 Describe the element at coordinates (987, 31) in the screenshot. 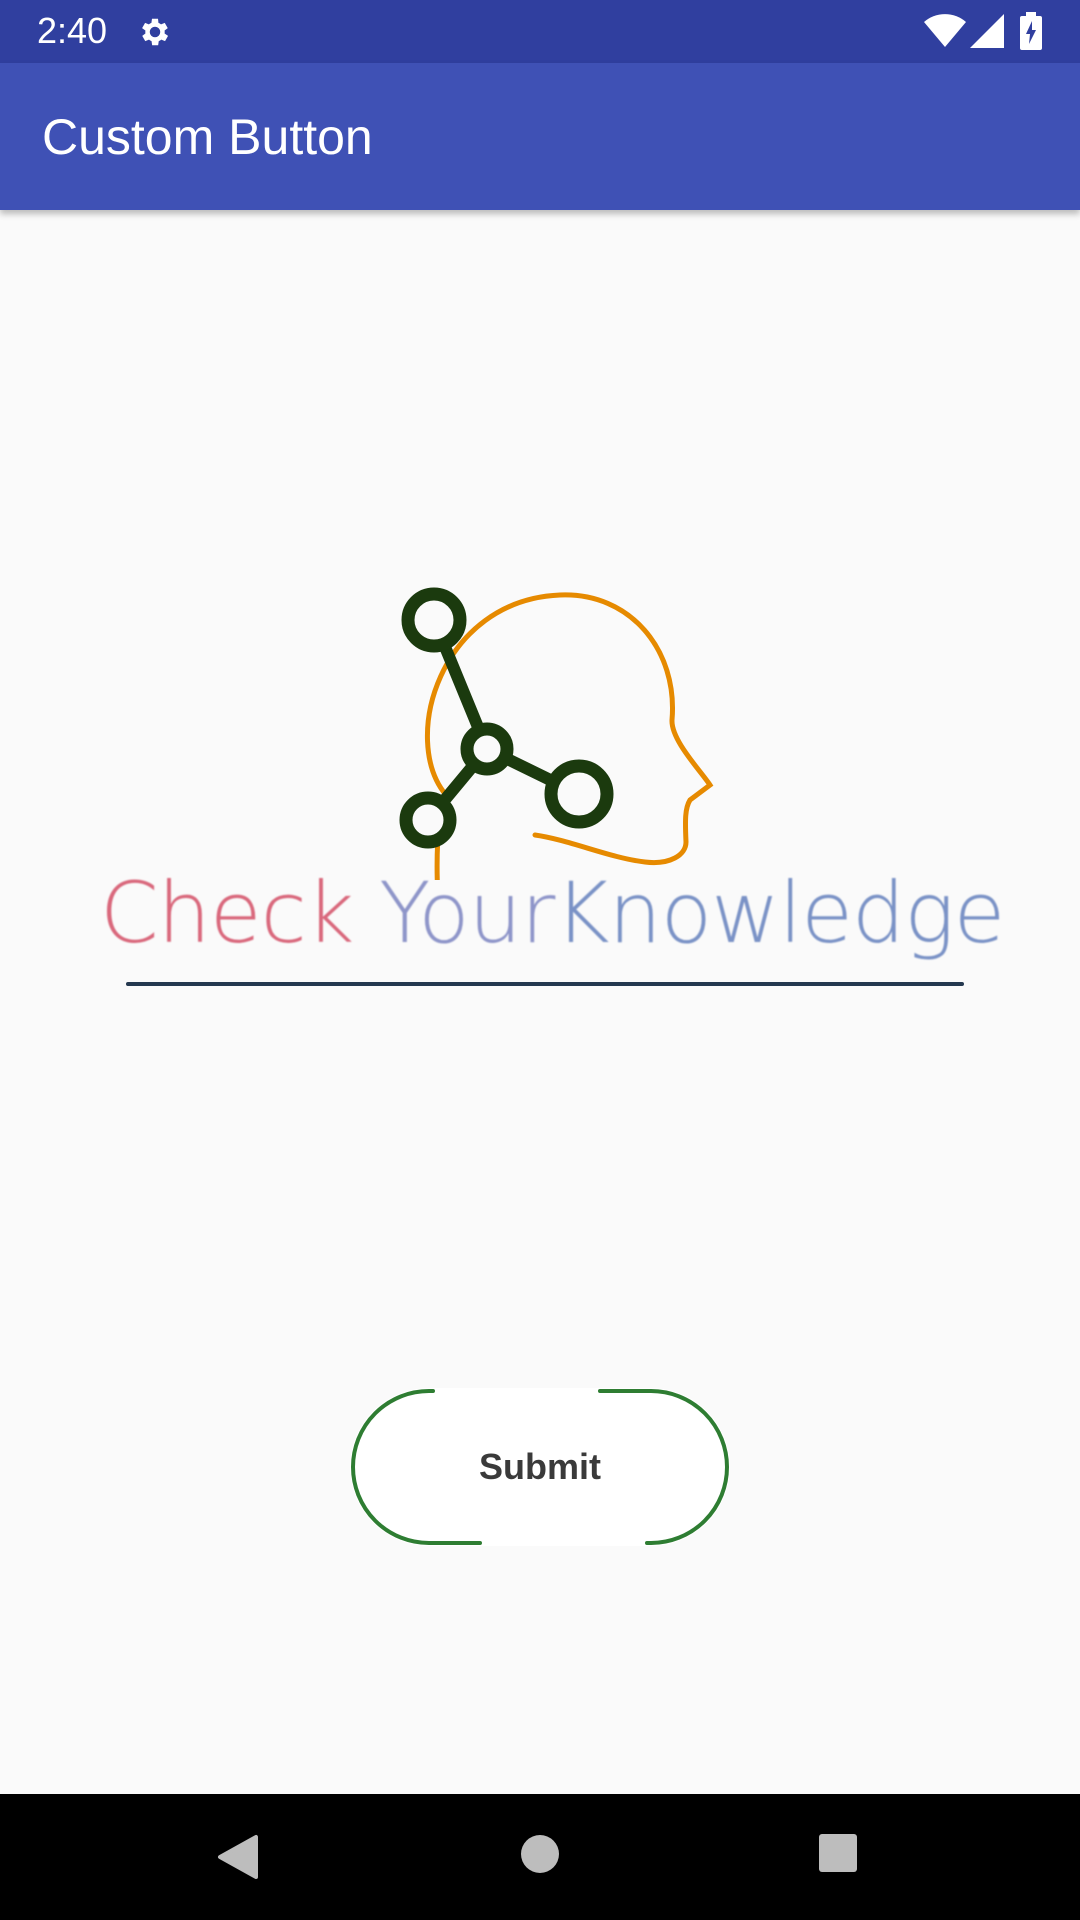

I see `signal-icon` at that location.